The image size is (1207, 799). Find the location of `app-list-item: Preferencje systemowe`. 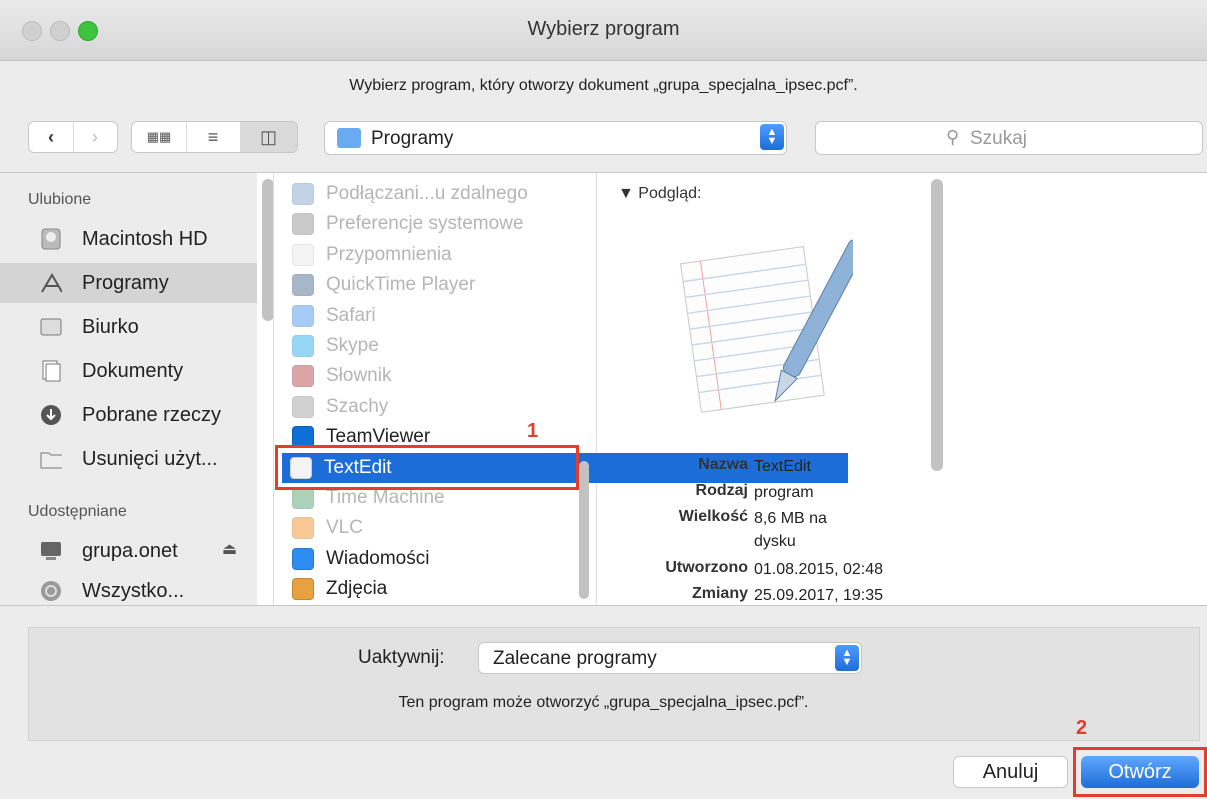

app-list-item: Preferencje systemowe is located at coordinates (434, 224).